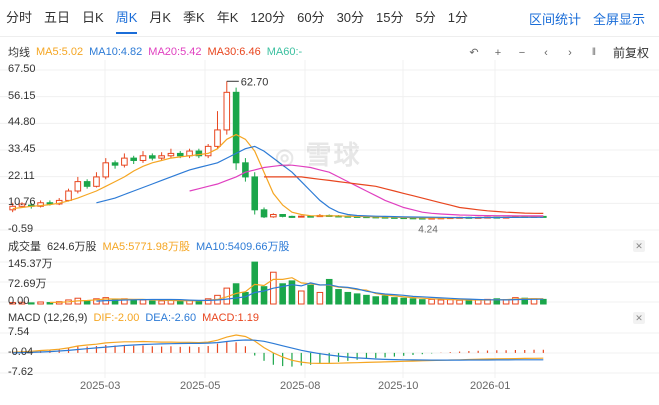  I want to click on x-axis-label-2: 2025-08, so click(300, 386).